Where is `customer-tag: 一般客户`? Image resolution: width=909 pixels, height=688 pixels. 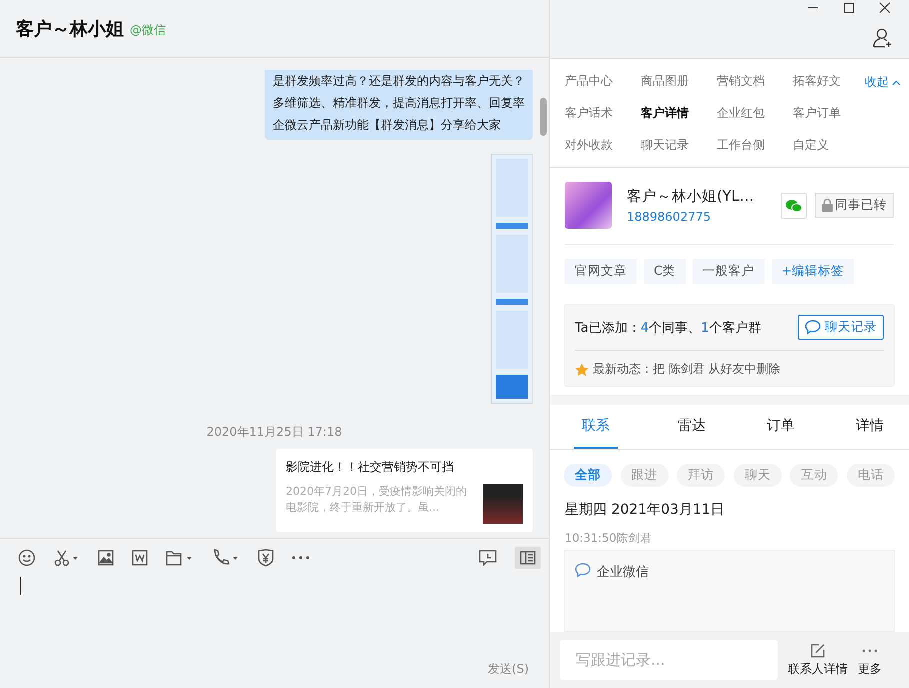 customer-tag: 一般客户 is located at coordinates (728, 271).